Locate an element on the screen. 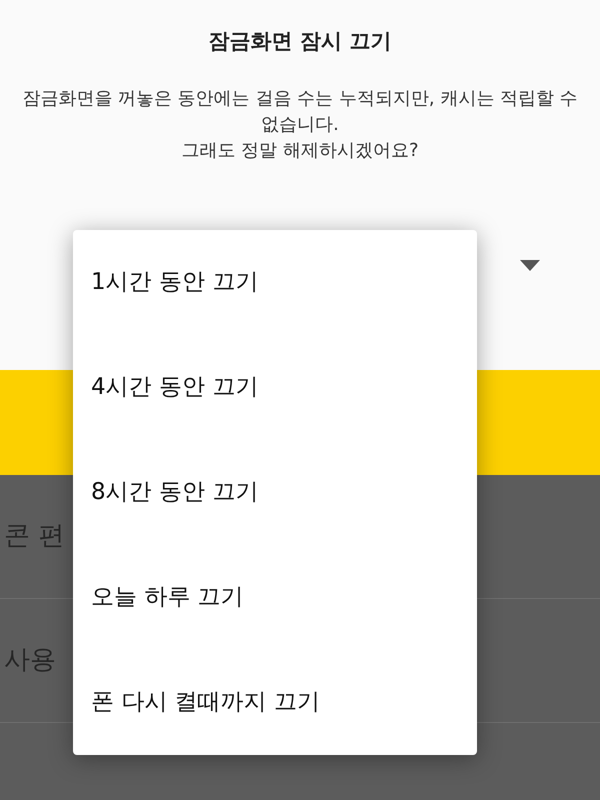 This screenshot has height=800, width=600. dialog-message: 잠금화면을 꺼놓은 동안에는 걸음 수는 누적되지만, 캐시는 적립할 수 없습니다. 그래도 정말 해제하시겠어요? is located at coordinates (300, 124).